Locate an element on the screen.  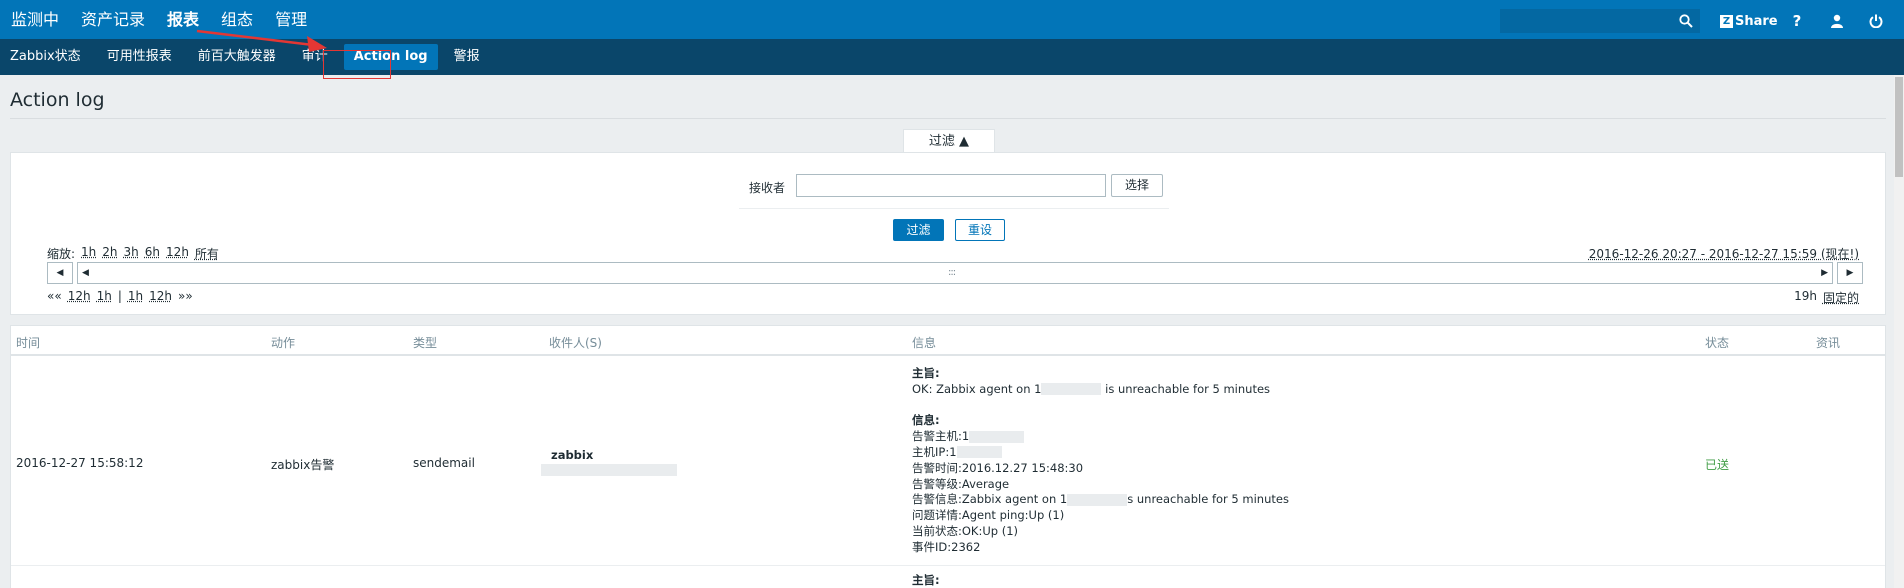
problem-detail-value: Agent ping:Up (1) is located at coordinates (1013, 515).